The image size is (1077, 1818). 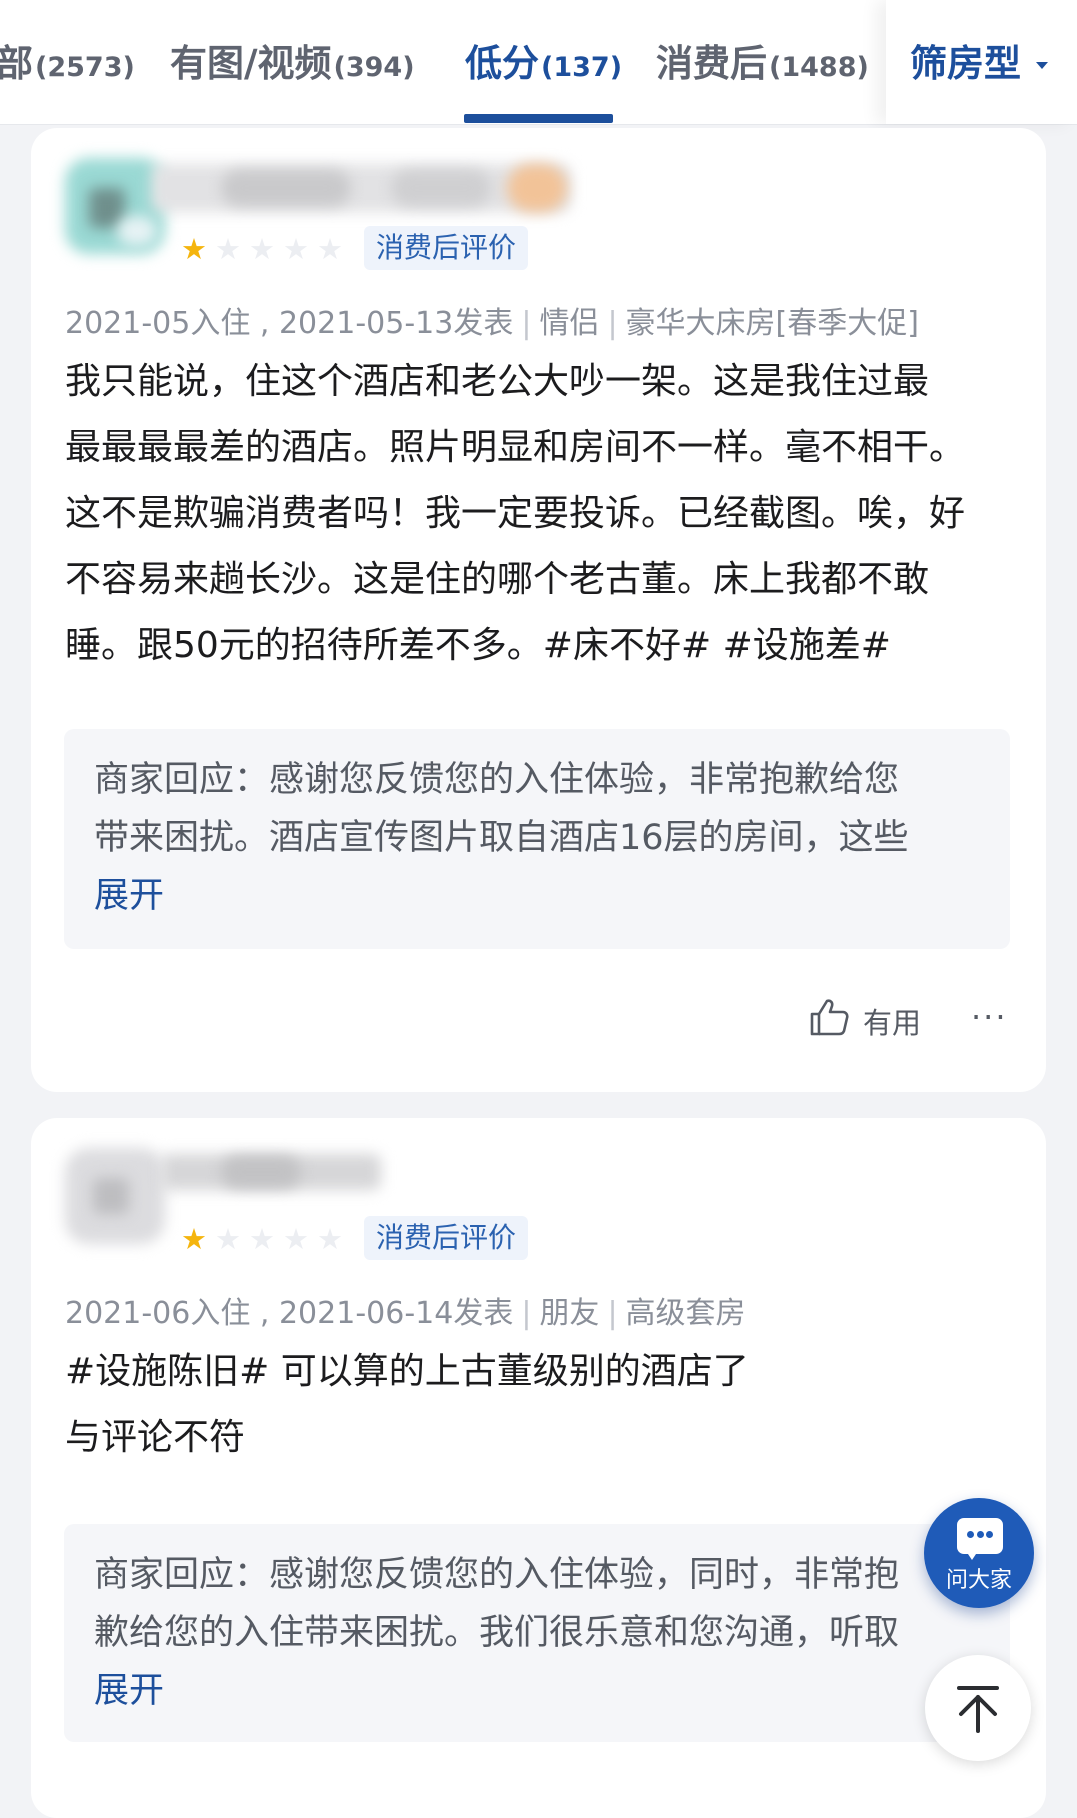 I want to click on tab-after-purchase: 消费后(1488), so click(x=762, y=64).